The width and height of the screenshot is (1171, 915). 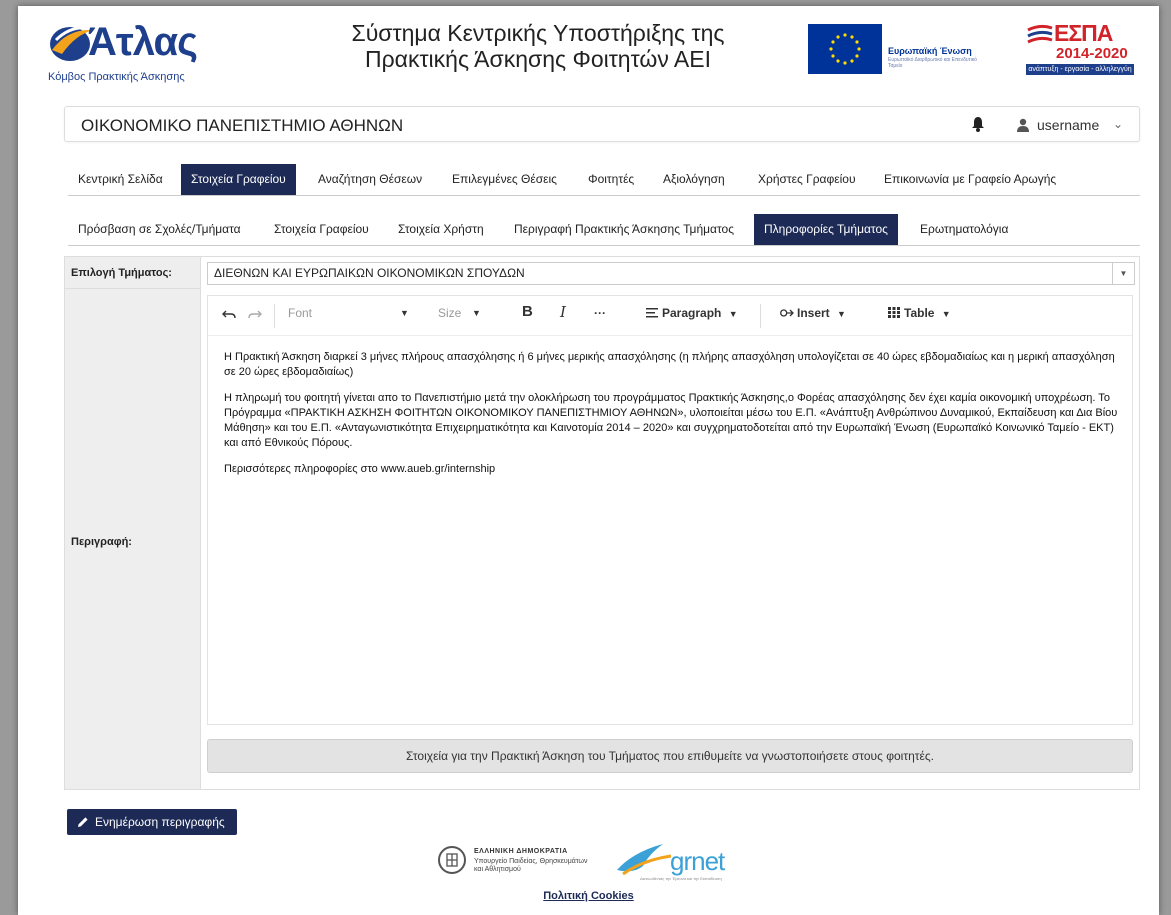 I want to click on insert-menu: Insert ▼, so click(x=813, y=313).